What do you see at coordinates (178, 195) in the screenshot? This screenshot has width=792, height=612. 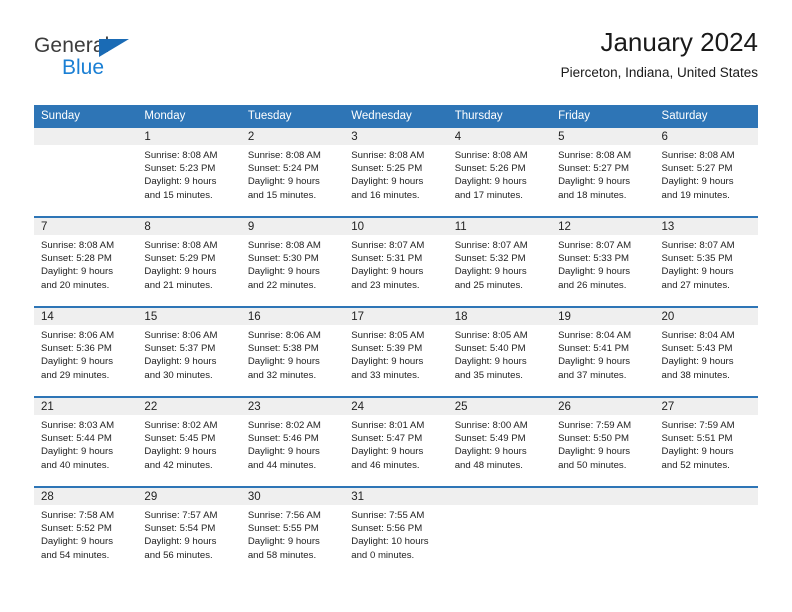 I see `daylight-text-line2: and 15 minutes.` at bounding box center [178, 195].